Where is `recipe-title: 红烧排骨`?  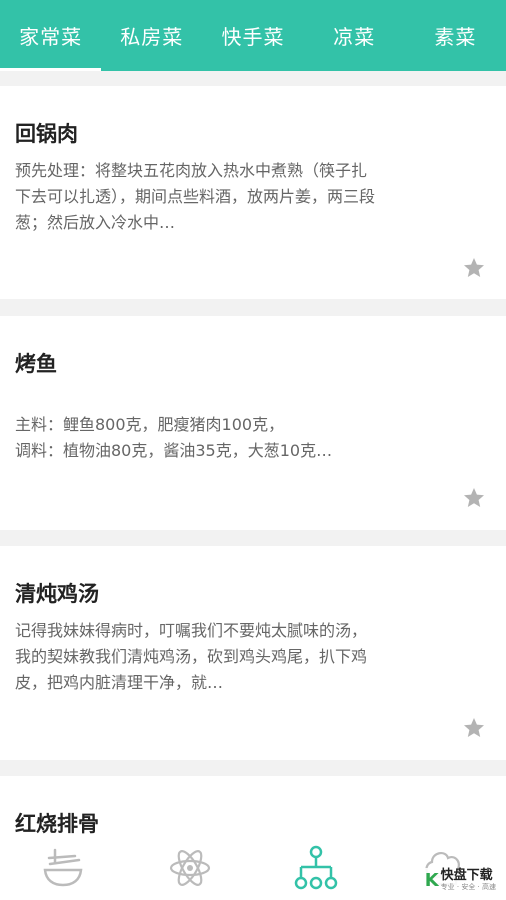
recipe-title: 红烧排骨 is located at coordinates (57, 824).